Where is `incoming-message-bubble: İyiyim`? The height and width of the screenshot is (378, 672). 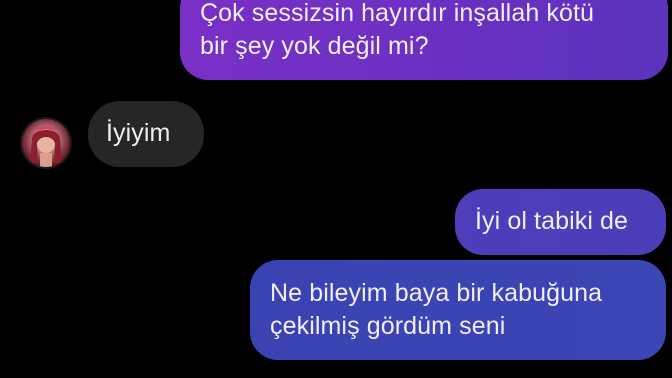 incoming-message-bubble: İyiyim is located at coordinates (146, 134).